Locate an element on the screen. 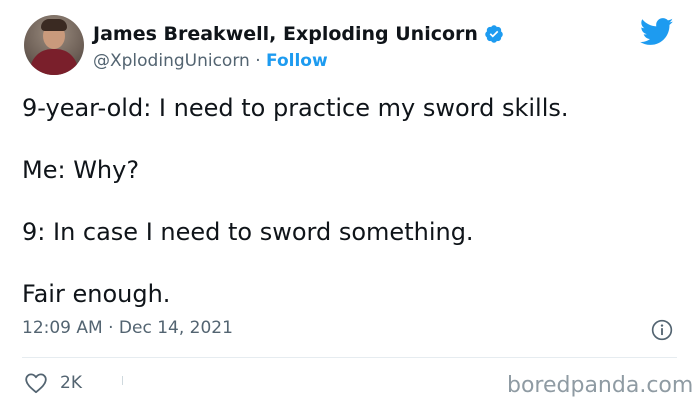 The height and width of the screenshot is (410, 700). author-handle: @XplodingUnicorn is located at coordinates (171, 61).